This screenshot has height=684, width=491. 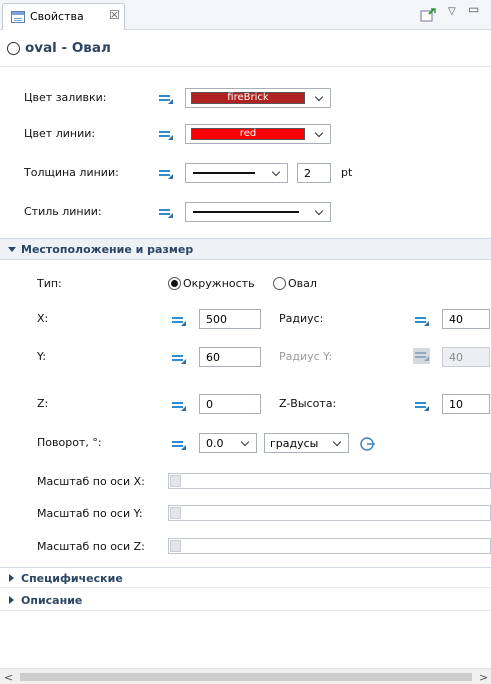 What do you see at coordinates (279, 283) in the screenshot?
I see `type-oval-radio` at bounding box center [279, 283].